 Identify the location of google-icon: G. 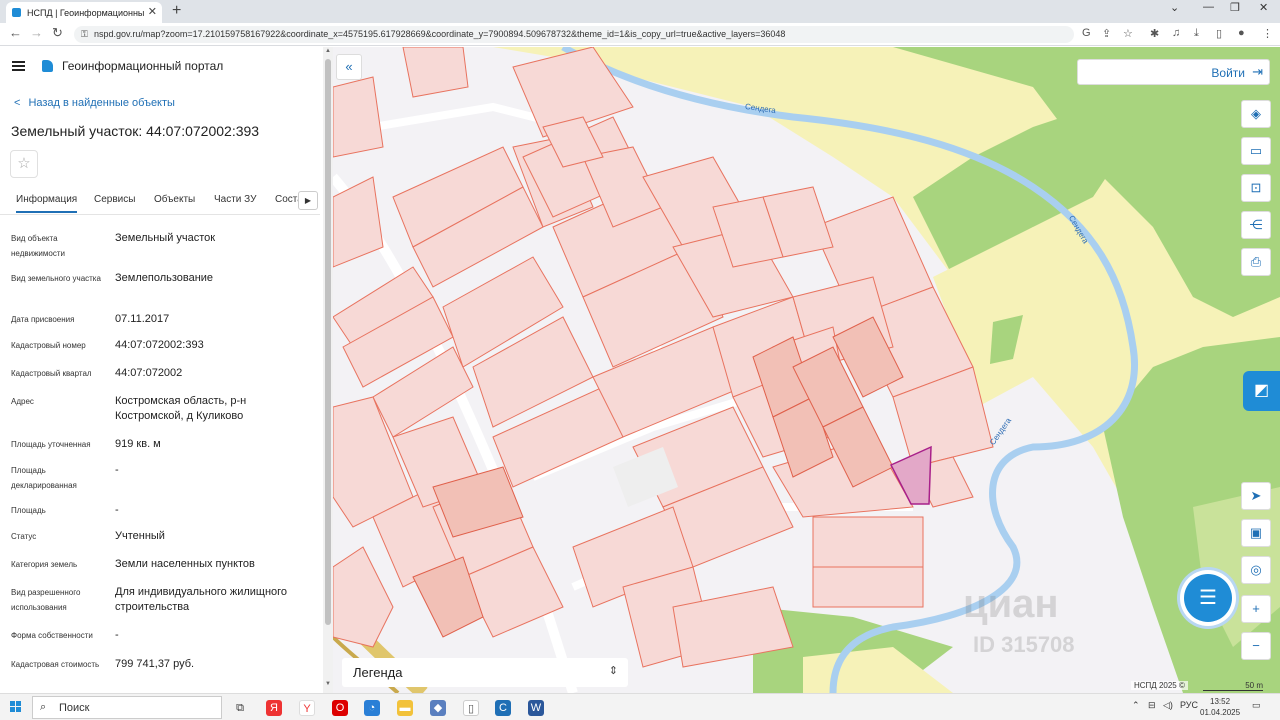
(1086, 33).